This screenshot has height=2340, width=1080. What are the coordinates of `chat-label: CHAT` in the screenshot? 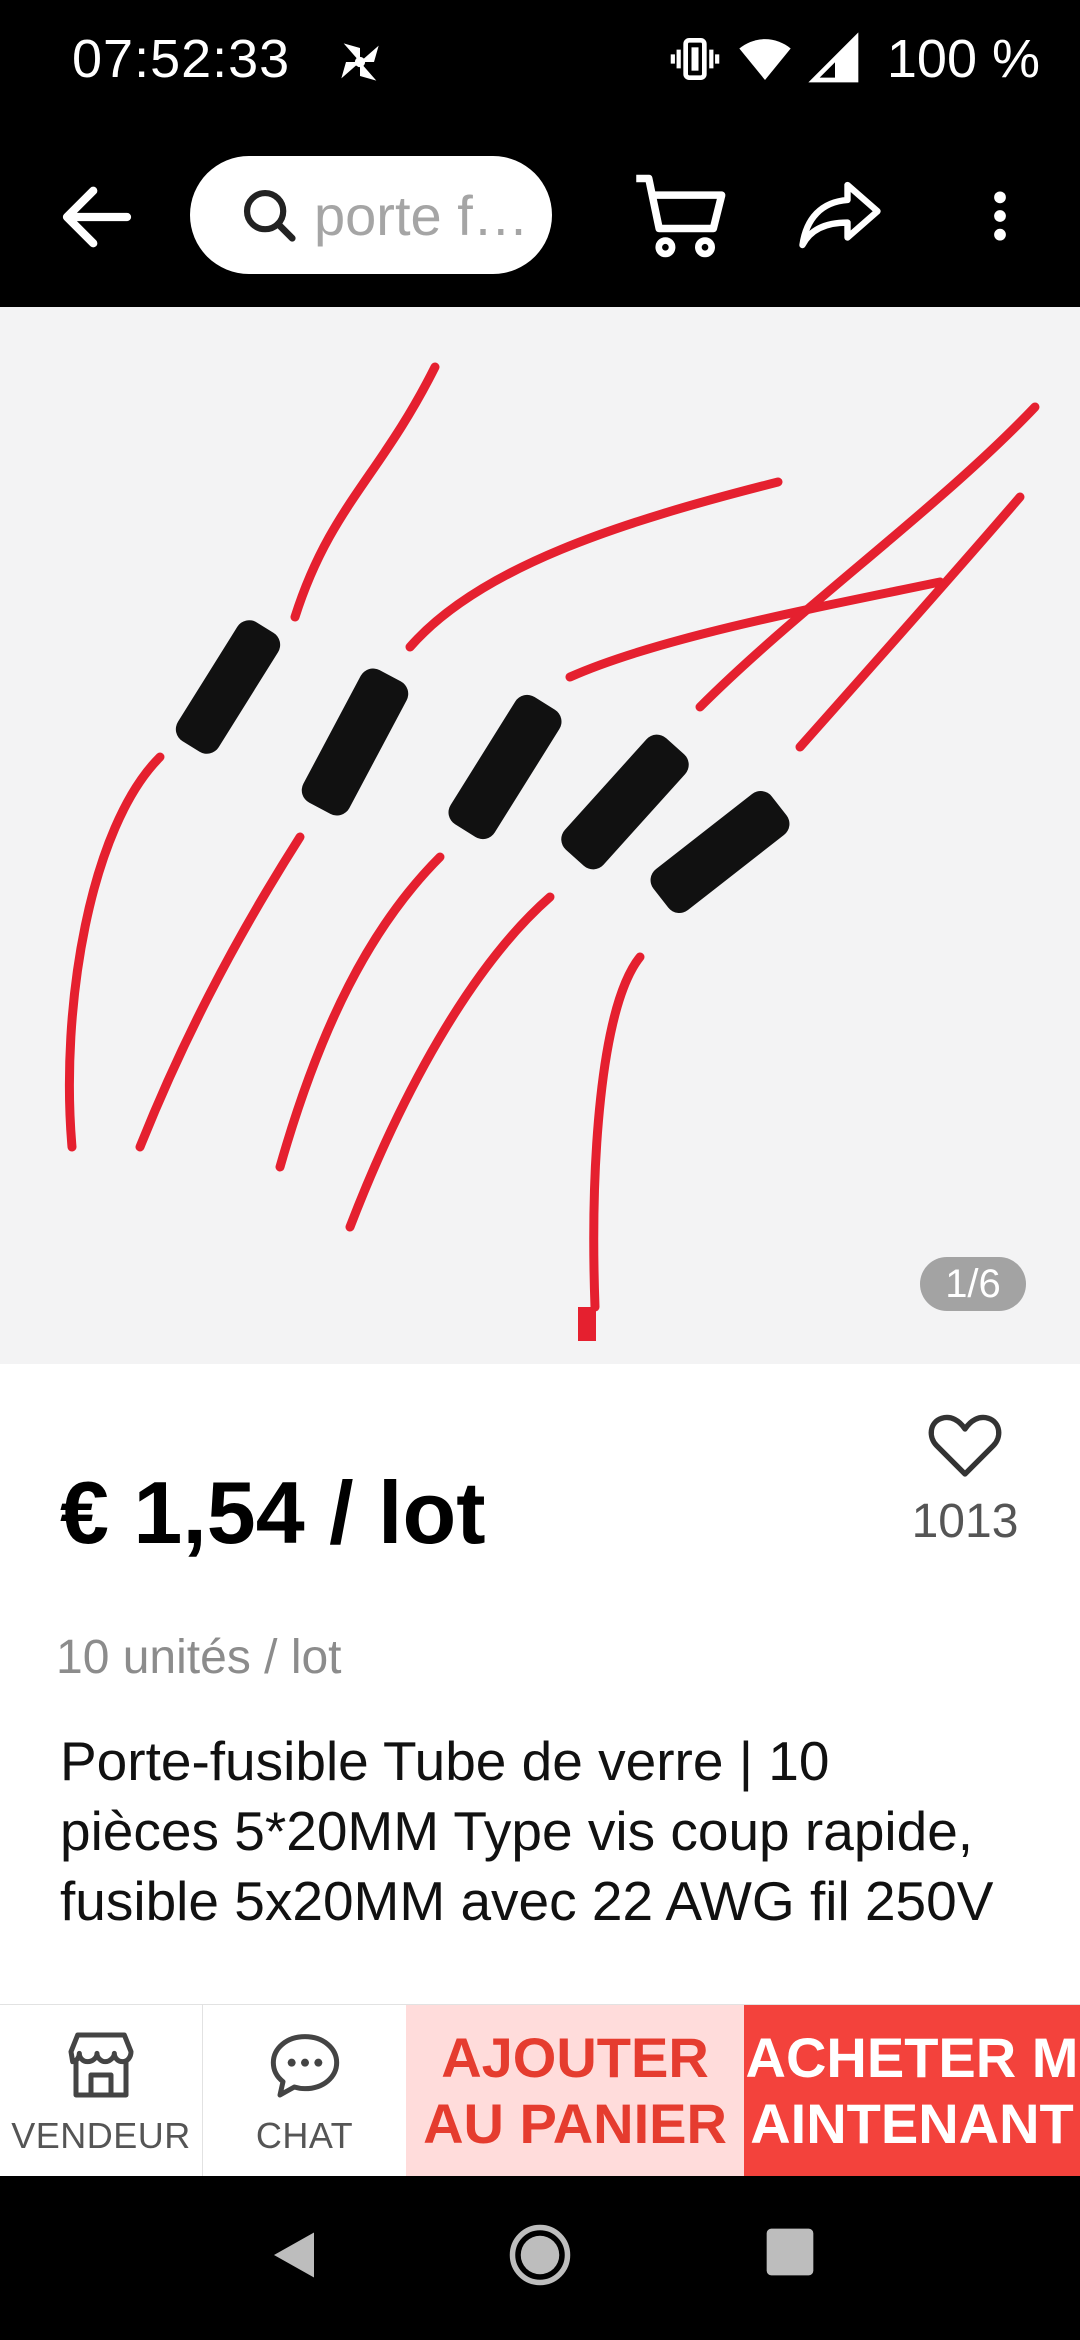 It's located at (304, 2135).